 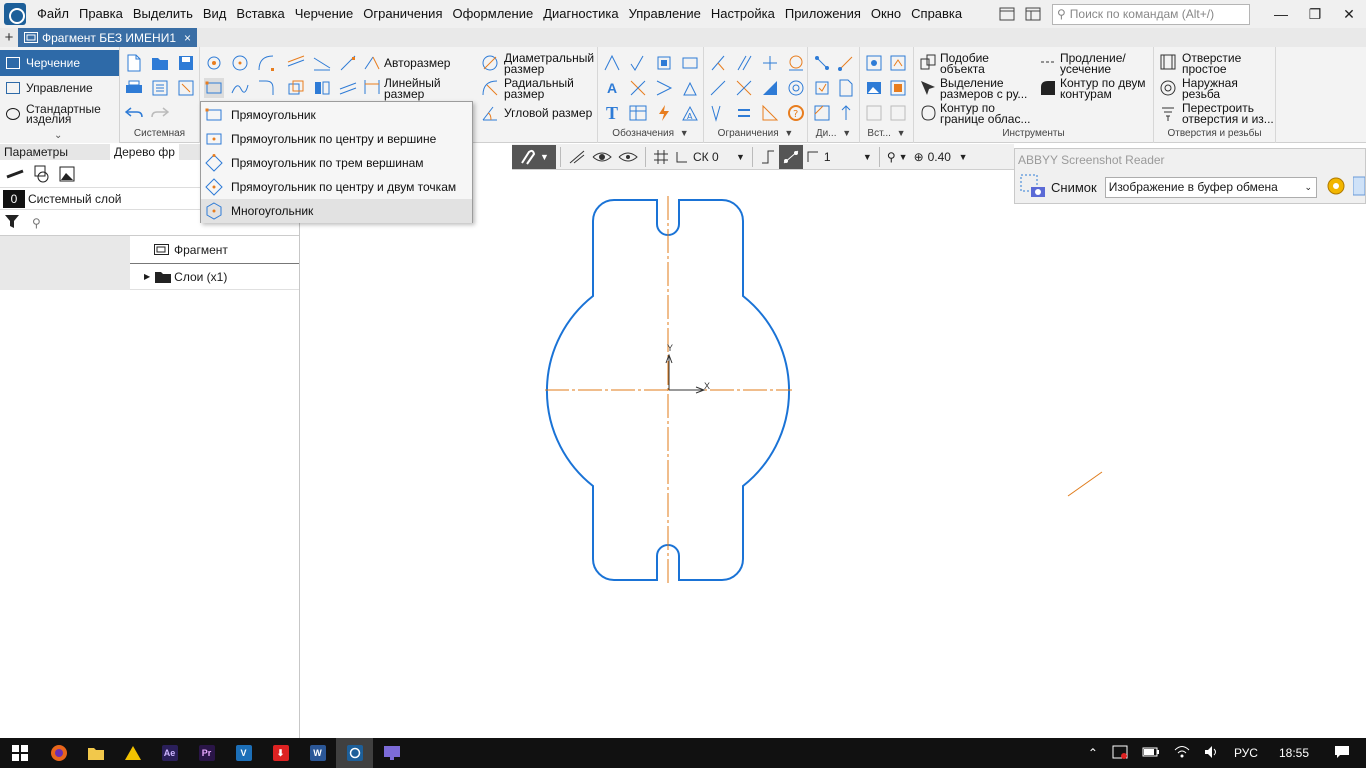 What do you see at coordinates (577, 157) in the screenshot?
I see `ortho-icon` at bounding box center [577, 157].